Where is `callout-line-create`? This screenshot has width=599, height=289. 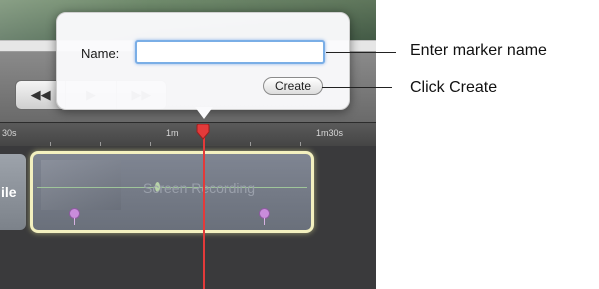
callout-line-create is located at coordinates (357, 87).